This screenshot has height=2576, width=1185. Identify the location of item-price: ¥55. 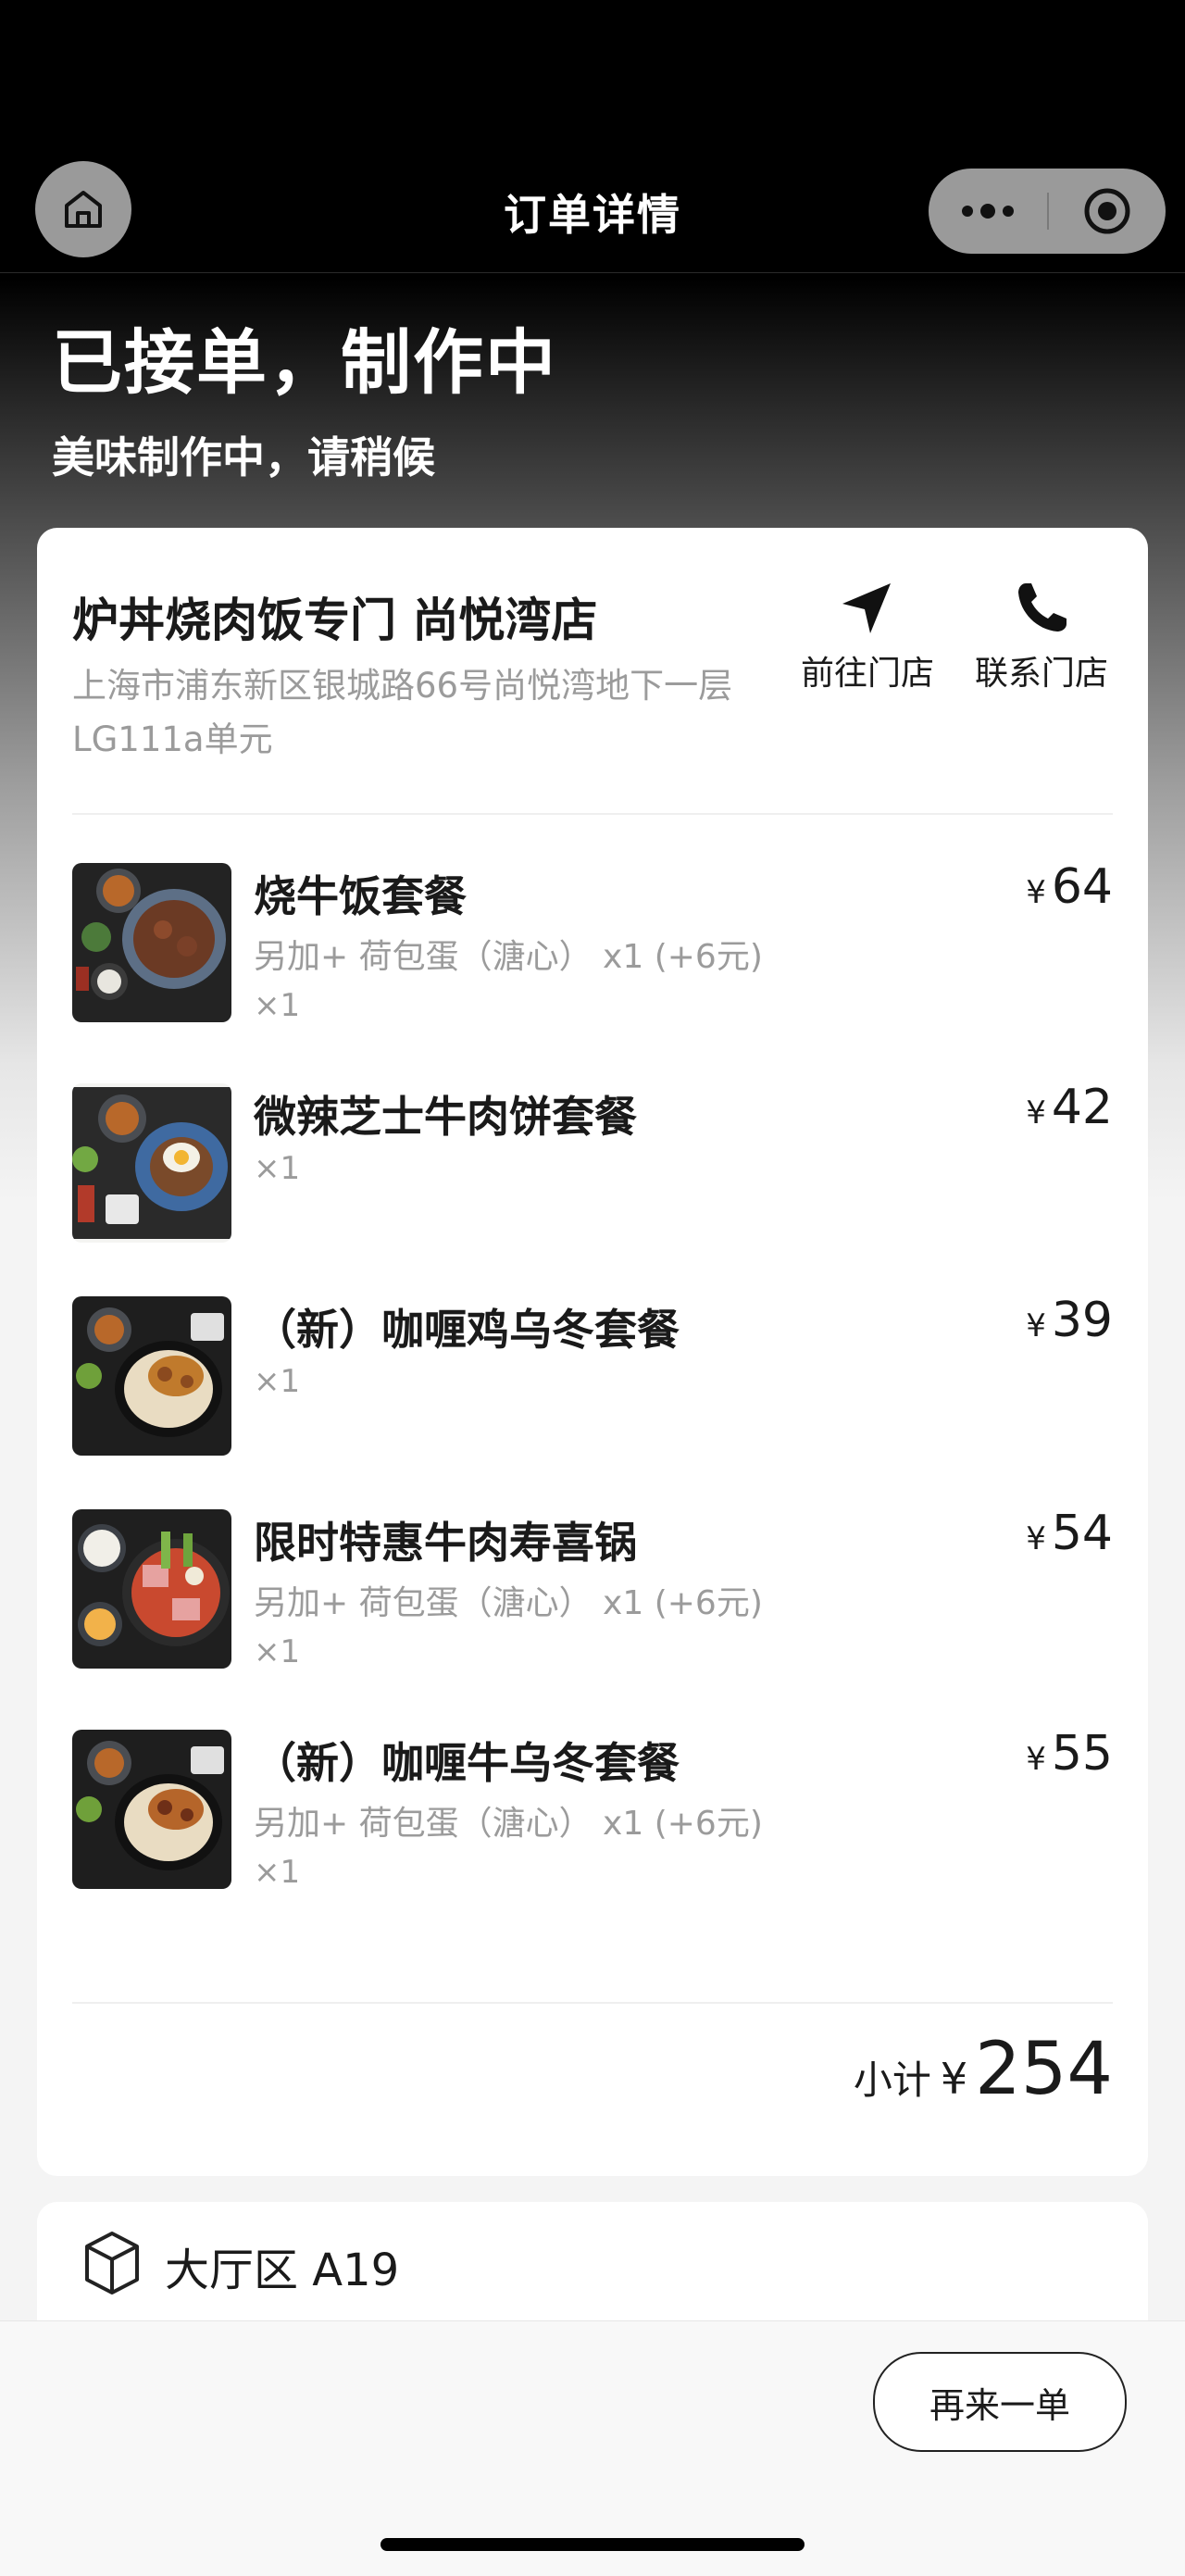
(1069, 1754).